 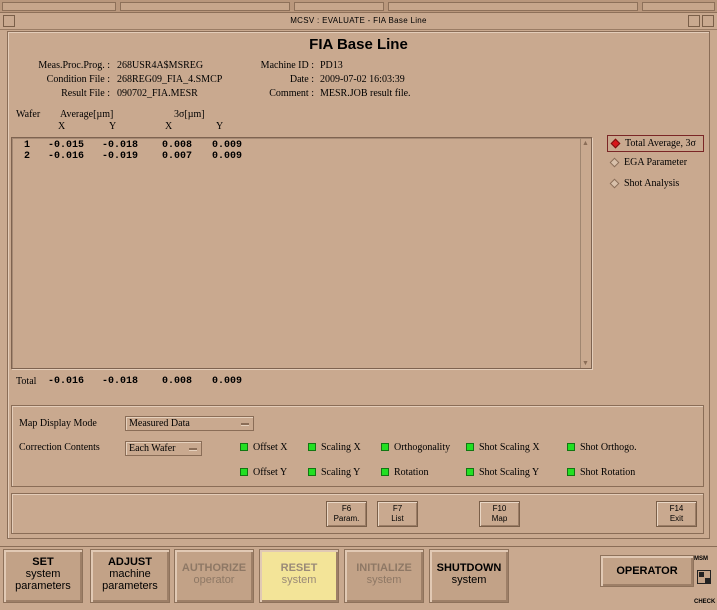 What do you see at coordinates (358, 6) in the screenshot?
I see `top-strip` at bounding box center [358, 6].